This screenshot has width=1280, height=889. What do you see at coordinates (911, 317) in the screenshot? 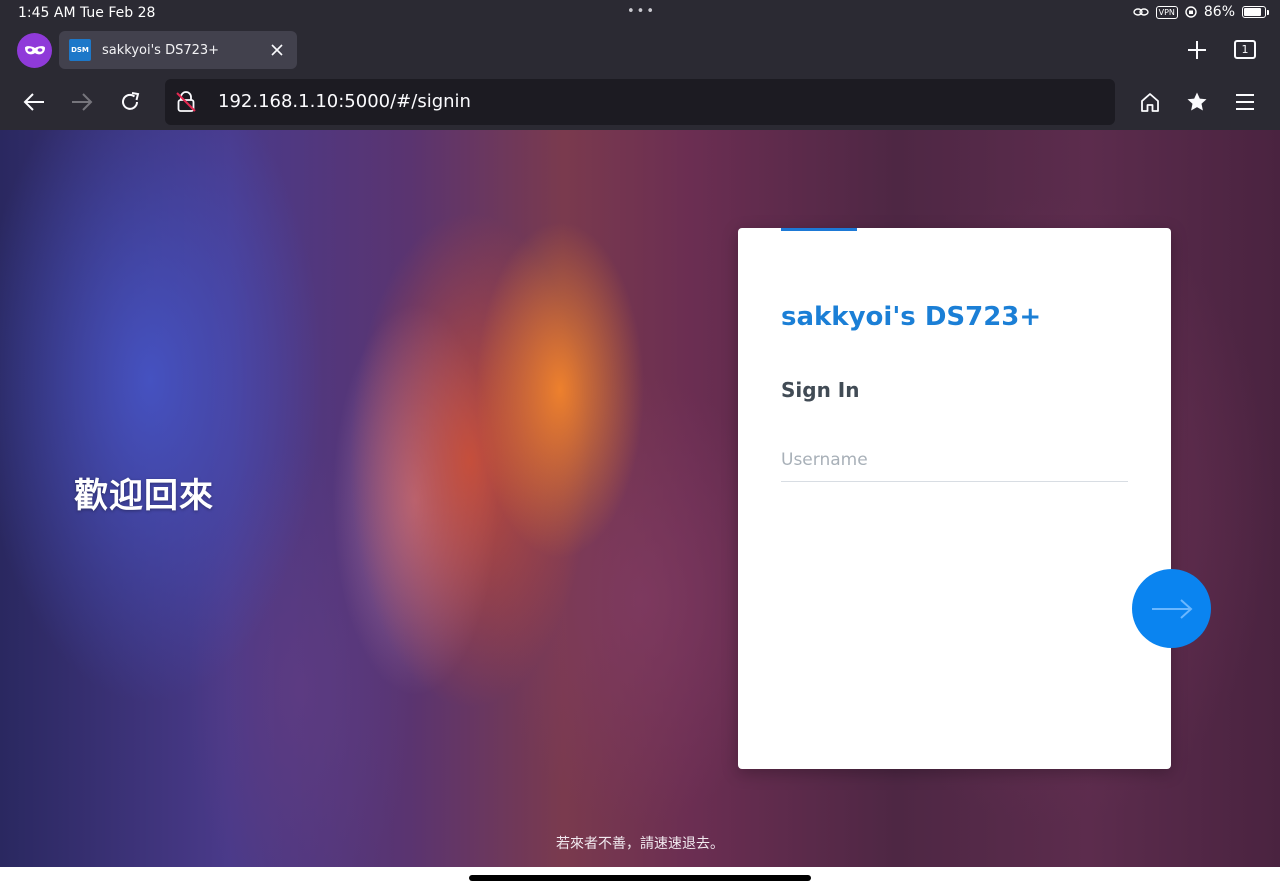
I see `host-name: sakkyoi's DS723+` at bounding box center [911, 317].